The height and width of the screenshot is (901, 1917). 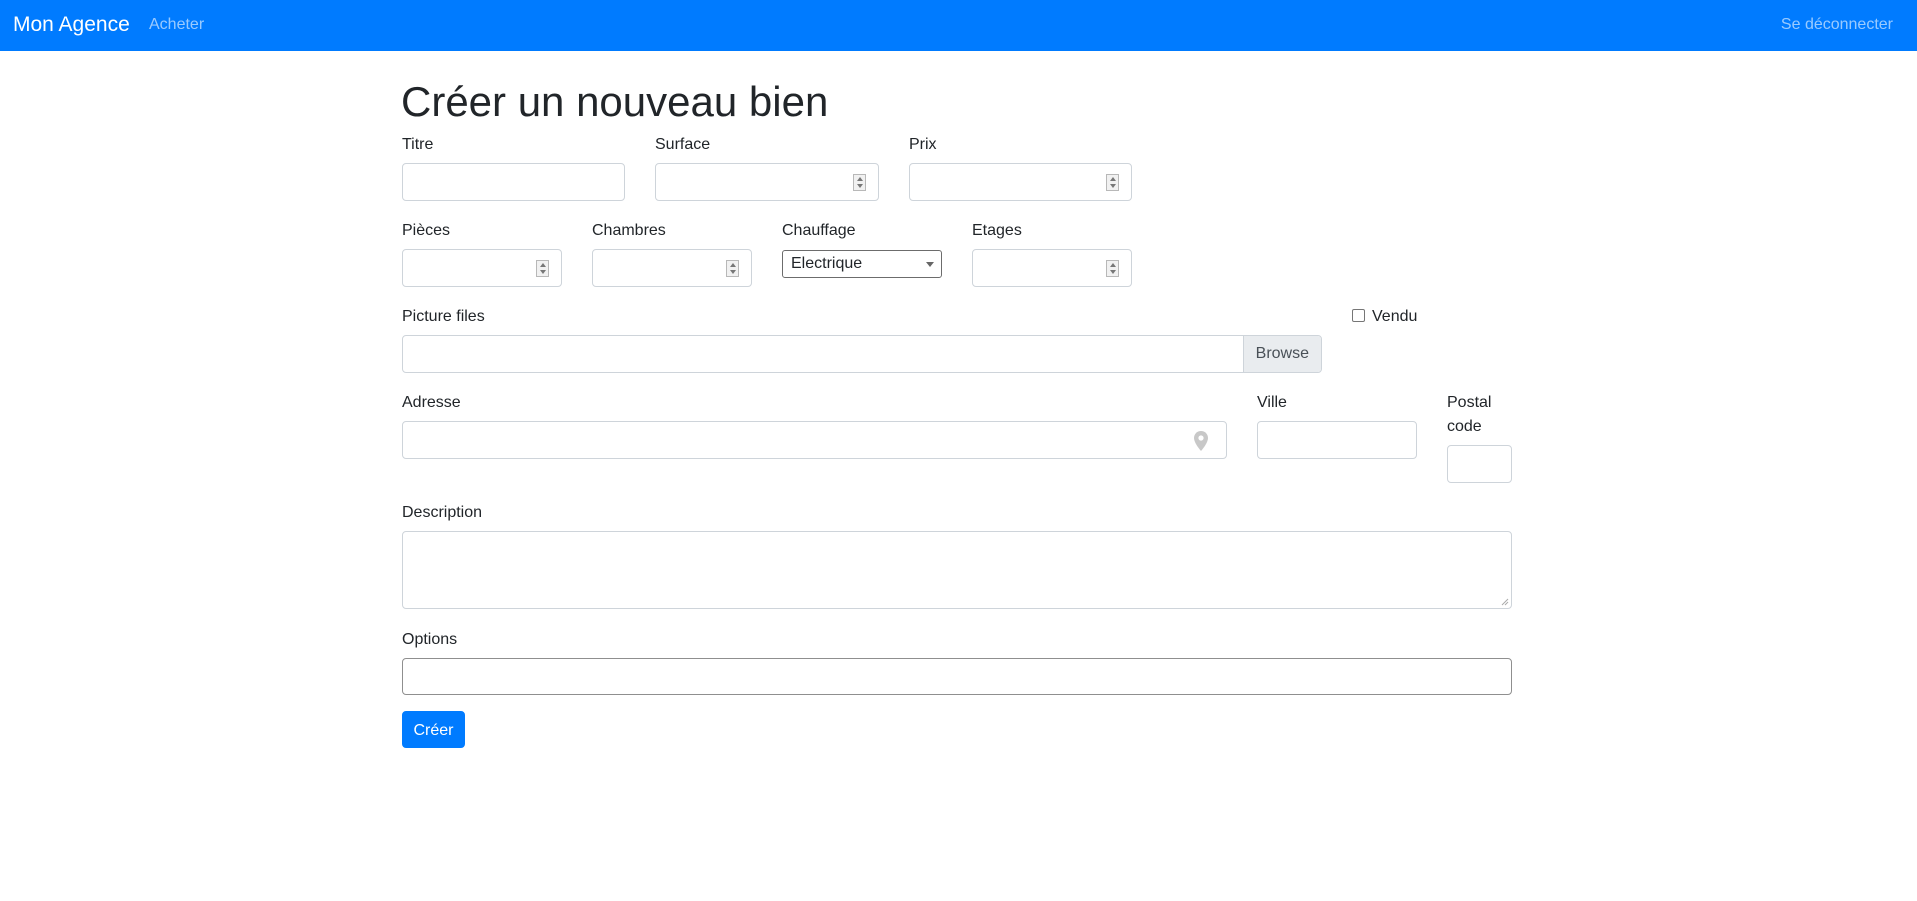 I want to click on logout-link: Se déconnecter, so click(x=1837, y=25).